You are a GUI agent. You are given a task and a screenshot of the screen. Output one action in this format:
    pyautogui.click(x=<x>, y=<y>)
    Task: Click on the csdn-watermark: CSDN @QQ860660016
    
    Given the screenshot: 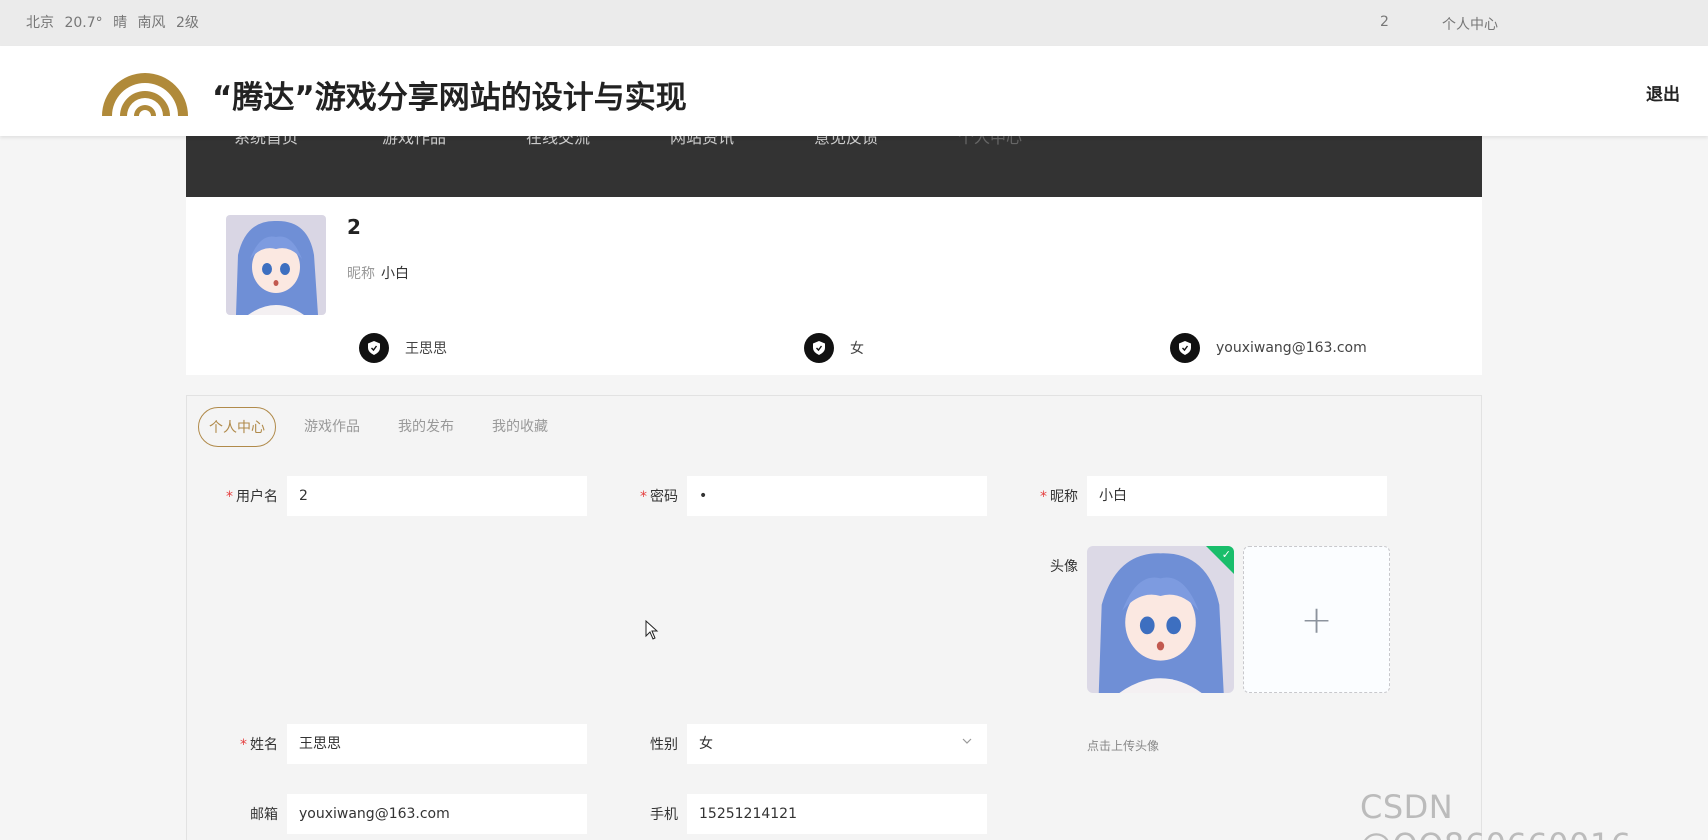 What is the action you would take?
    pyautogui.click(x=1495, y=814)
    